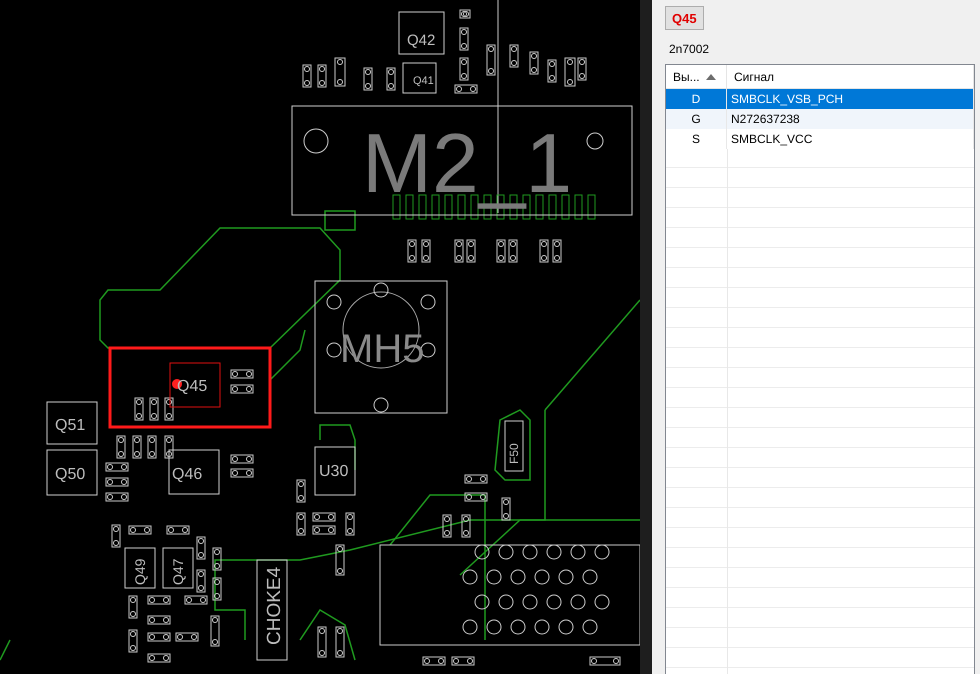 This screenshot has height=674, width=980. I want to click on component-footprint: Q46, so click(194, 472).